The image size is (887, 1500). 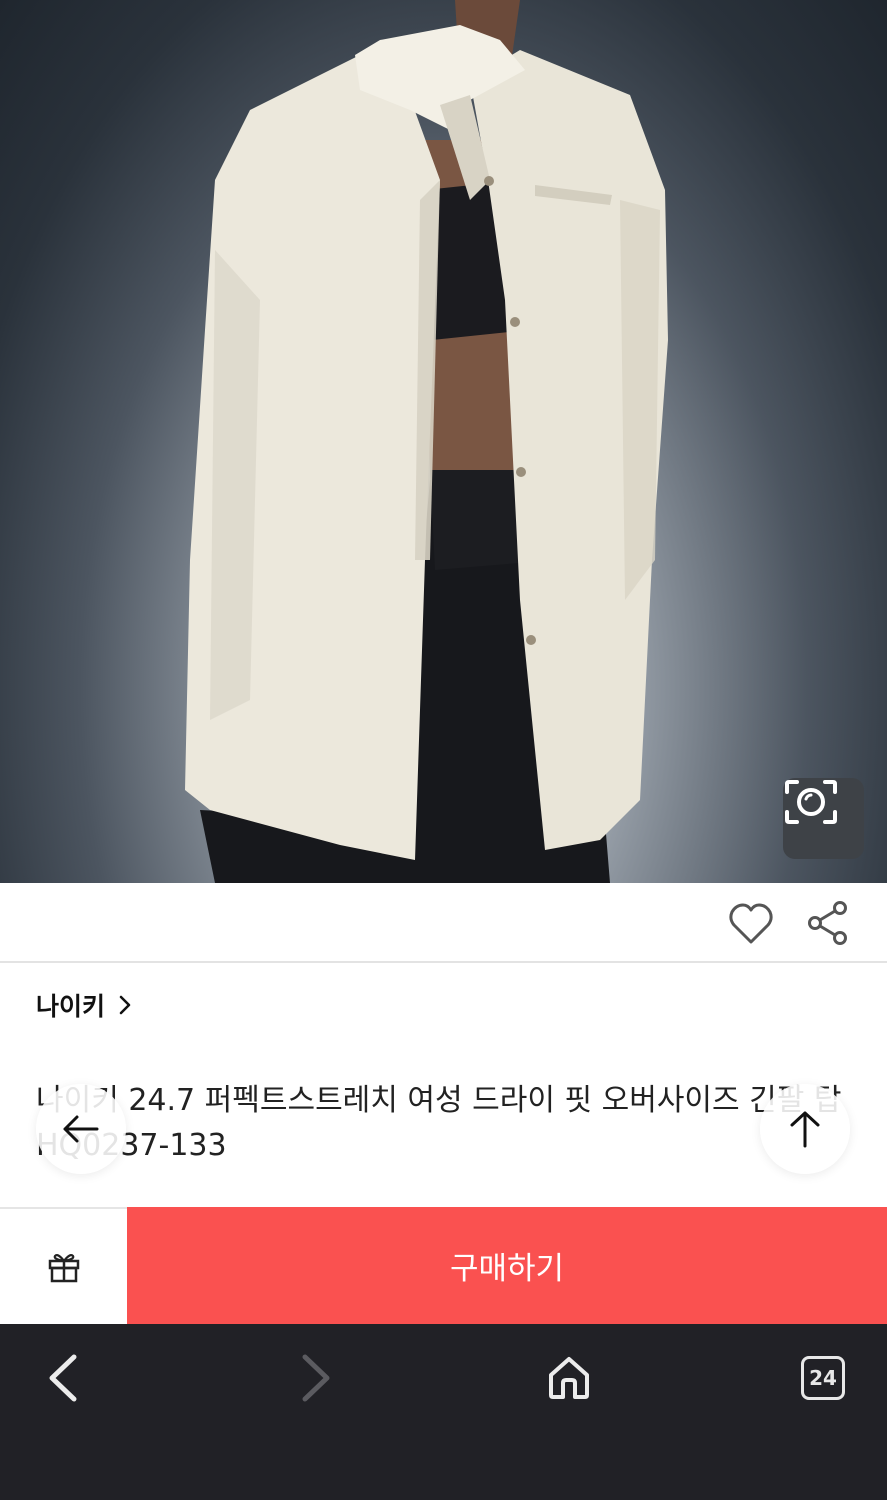 I want to click on heart-icon, so click(x=751, y=923).